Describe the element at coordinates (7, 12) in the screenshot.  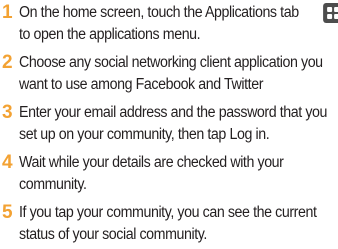
I see `step-number: 1` at that location.